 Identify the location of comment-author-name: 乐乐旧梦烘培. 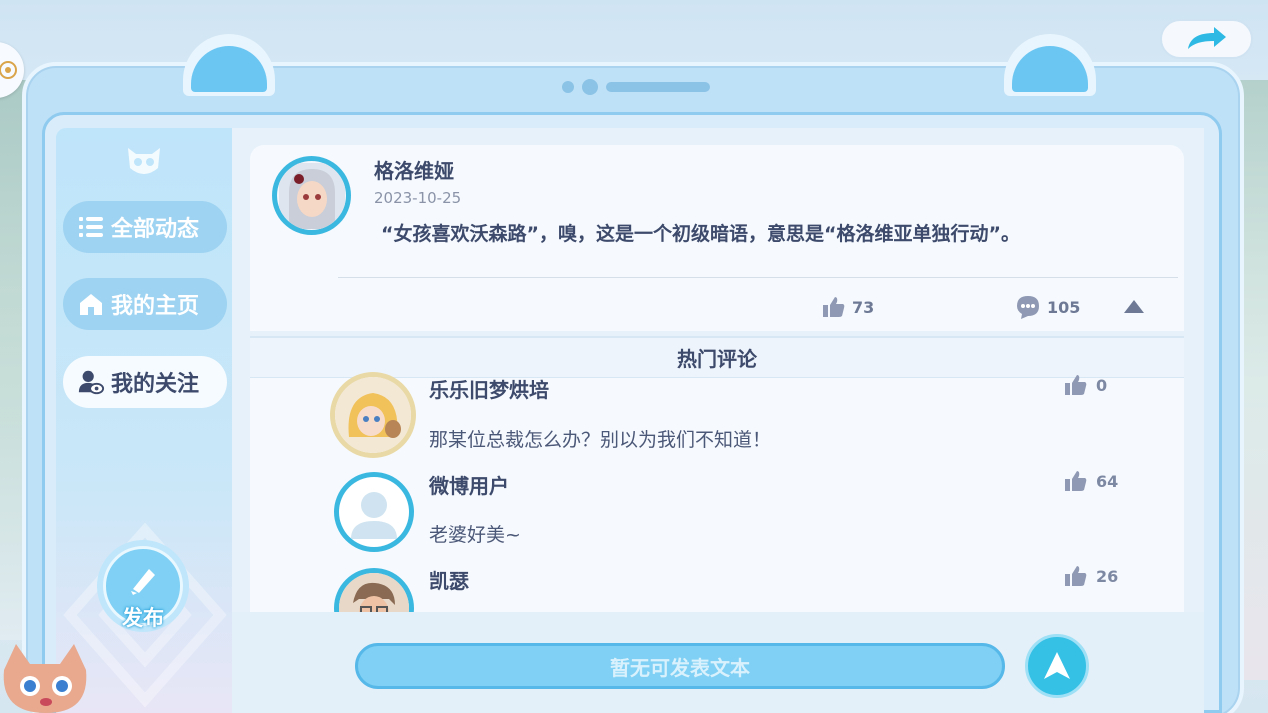
(489, 388).